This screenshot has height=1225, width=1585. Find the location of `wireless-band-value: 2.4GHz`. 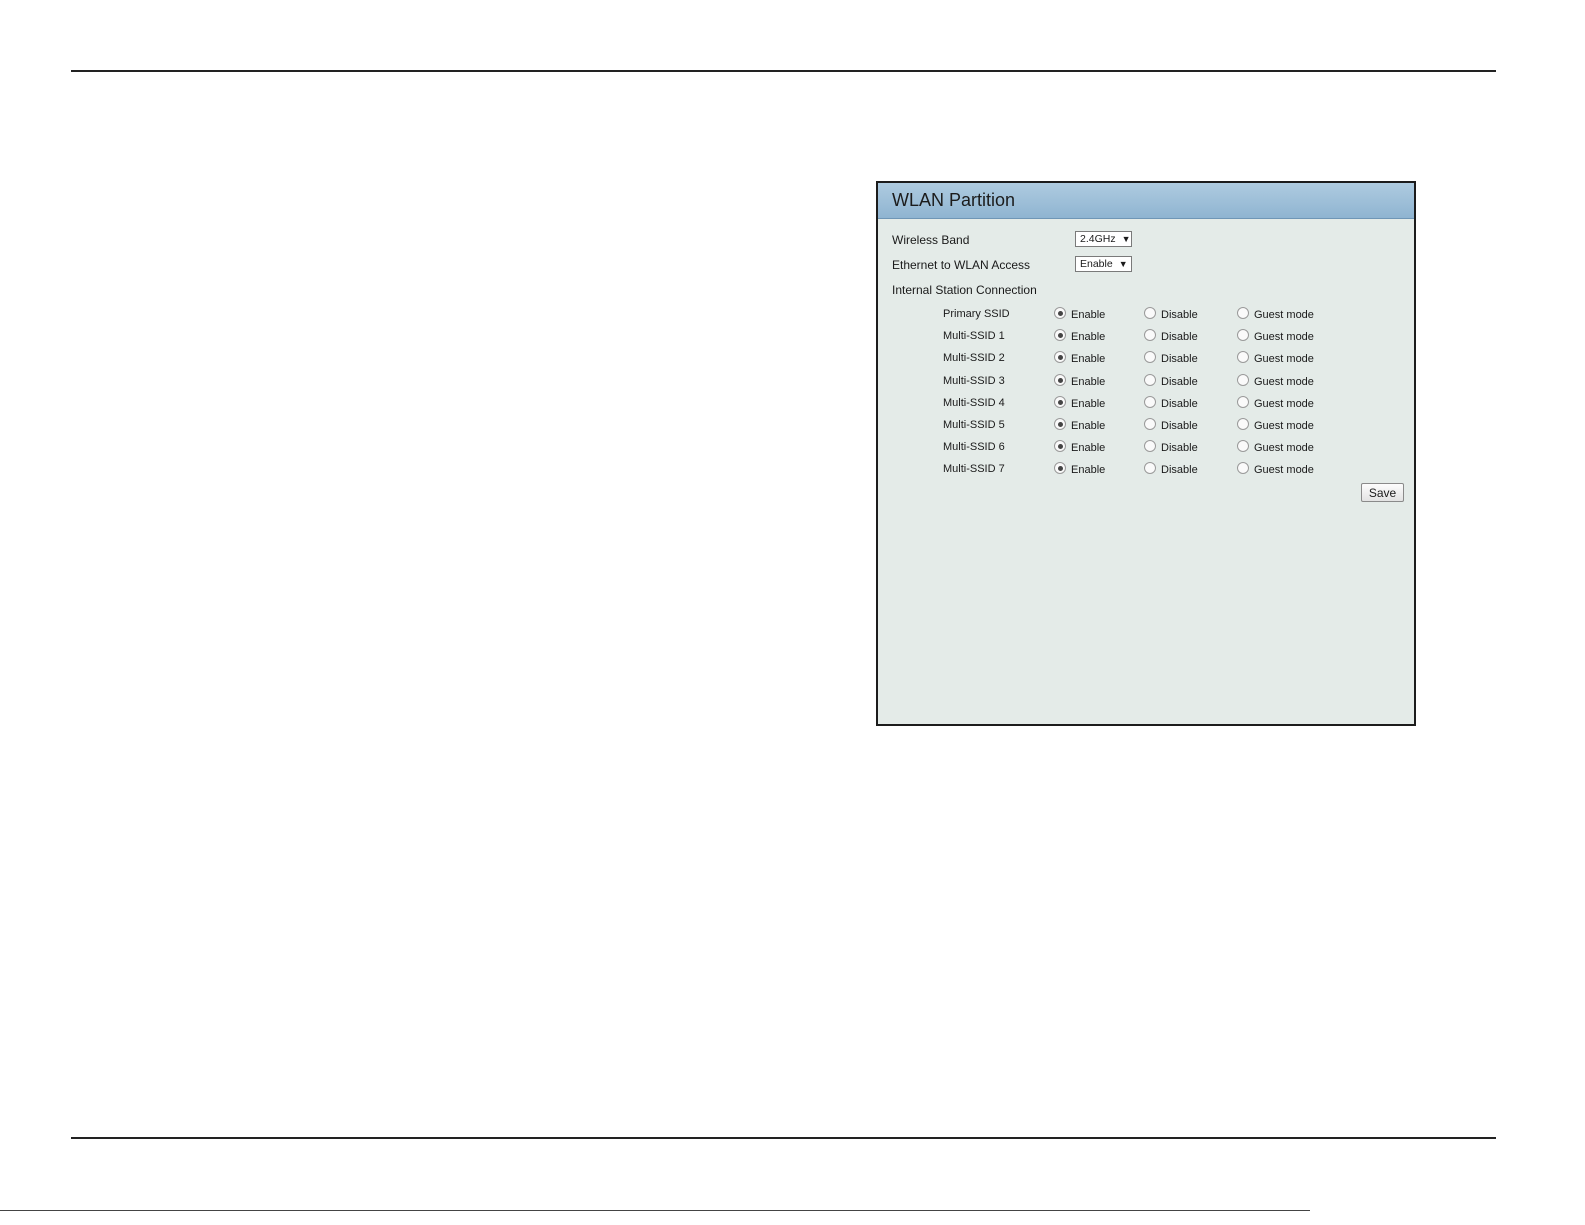

wireless-band-value: 2.4GHz is located at coordinates (1098, 239).